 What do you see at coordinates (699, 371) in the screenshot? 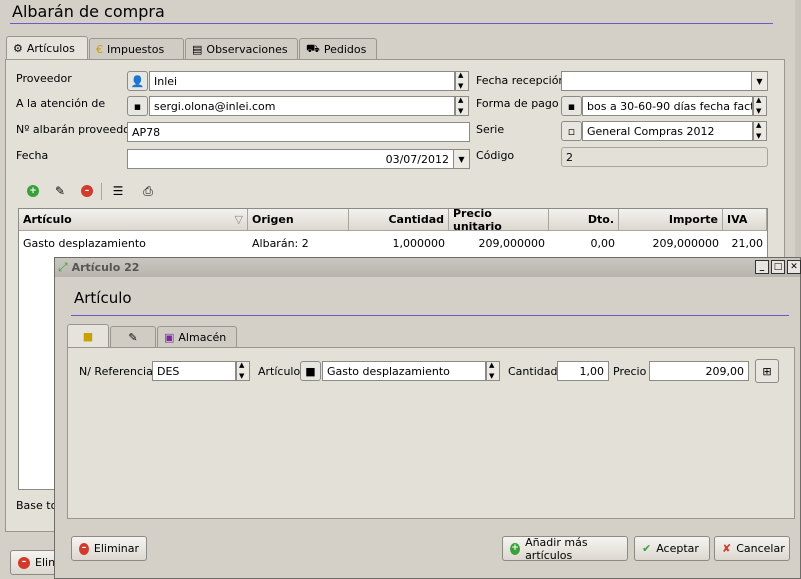
I see `precio-field: 209,00` at bounding box center [699, 371].